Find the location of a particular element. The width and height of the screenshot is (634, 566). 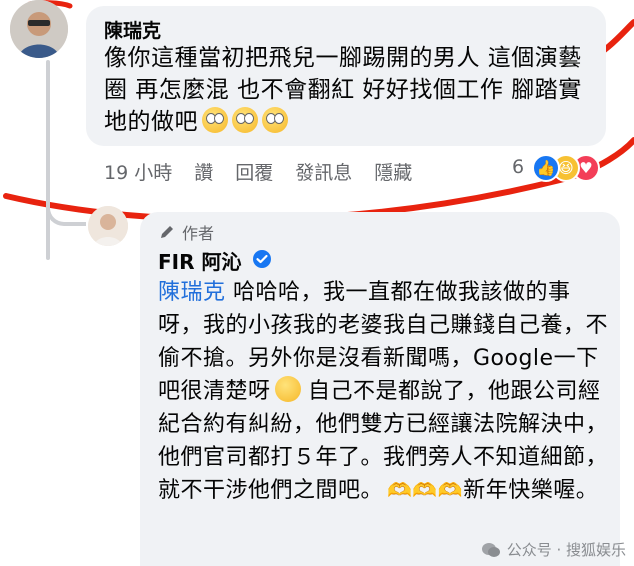

reaction-count: 6 is located at coordinates (518, 167).